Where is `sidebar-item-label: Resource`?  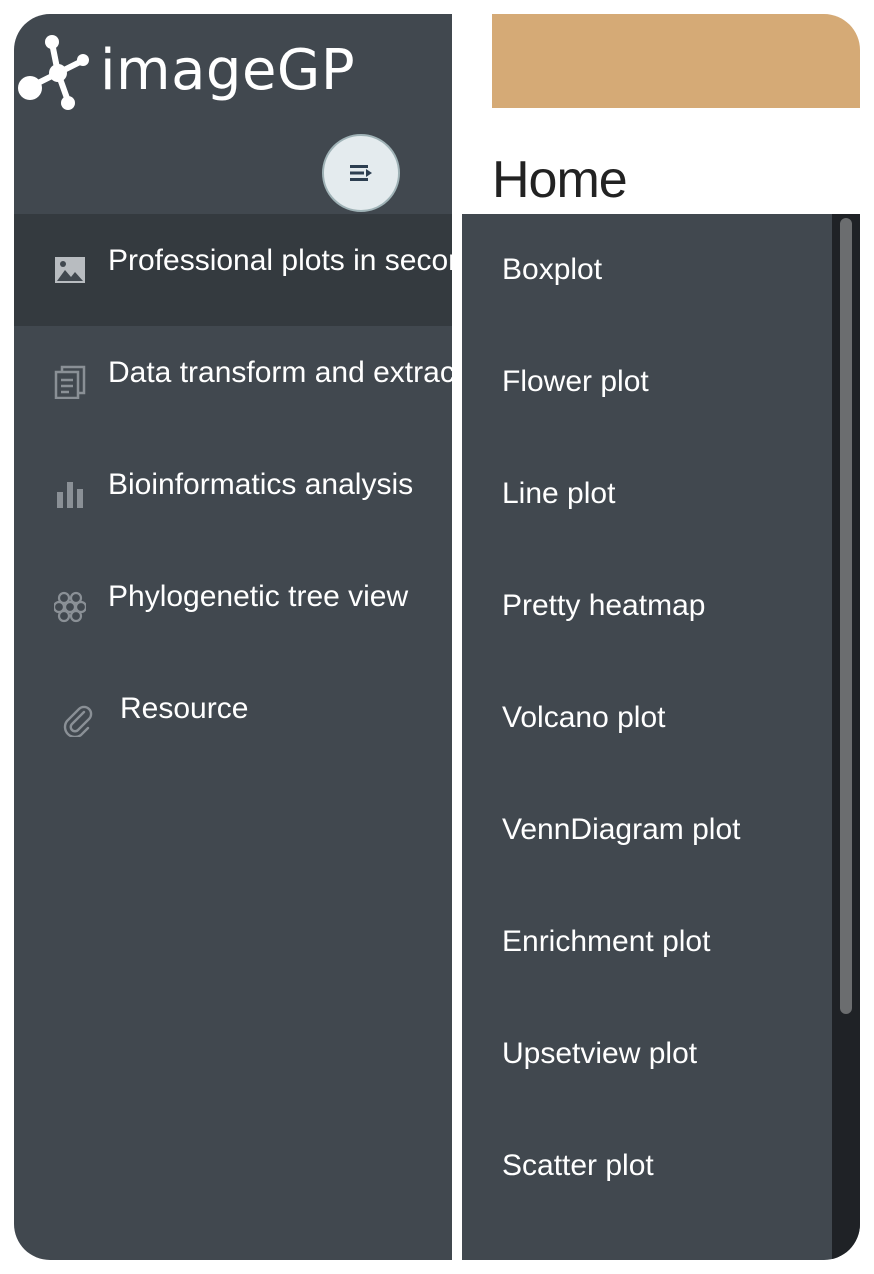 sidebar-item-label: Resource is located at coordinates (184, 708).